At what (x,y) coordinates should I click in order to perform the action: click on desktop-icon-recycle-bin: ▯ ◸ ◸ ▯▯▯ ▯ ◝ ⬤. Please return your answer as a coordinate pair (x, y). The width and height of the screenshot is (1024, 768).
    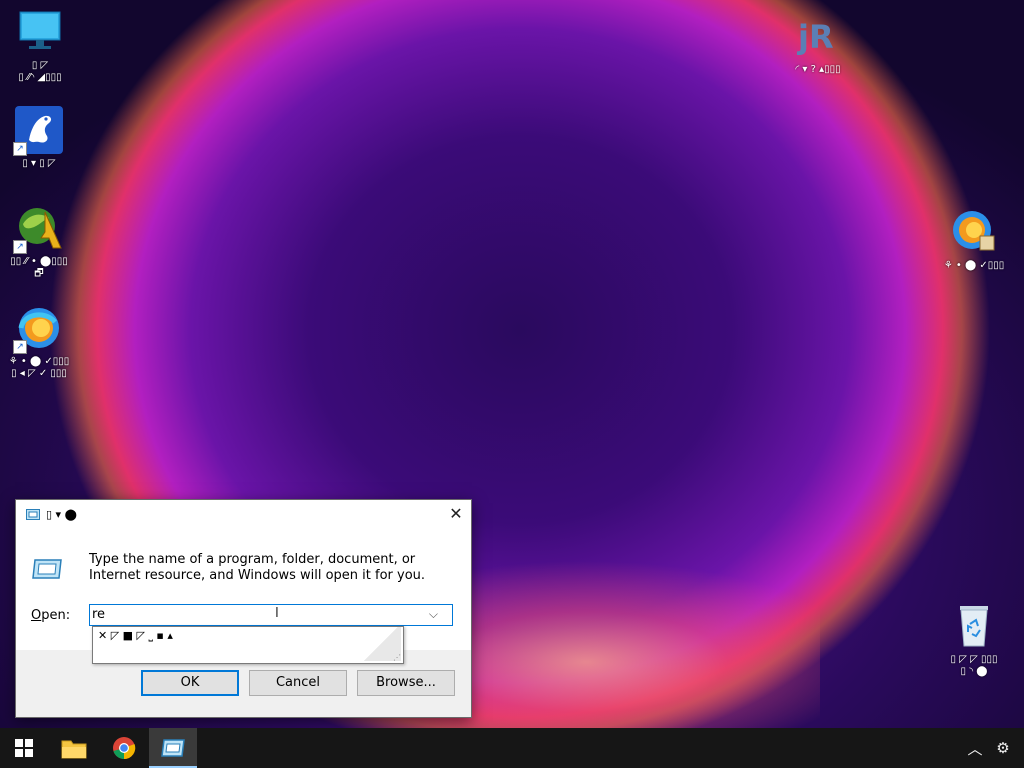
    Looking at the image, I should click on (974, 640).